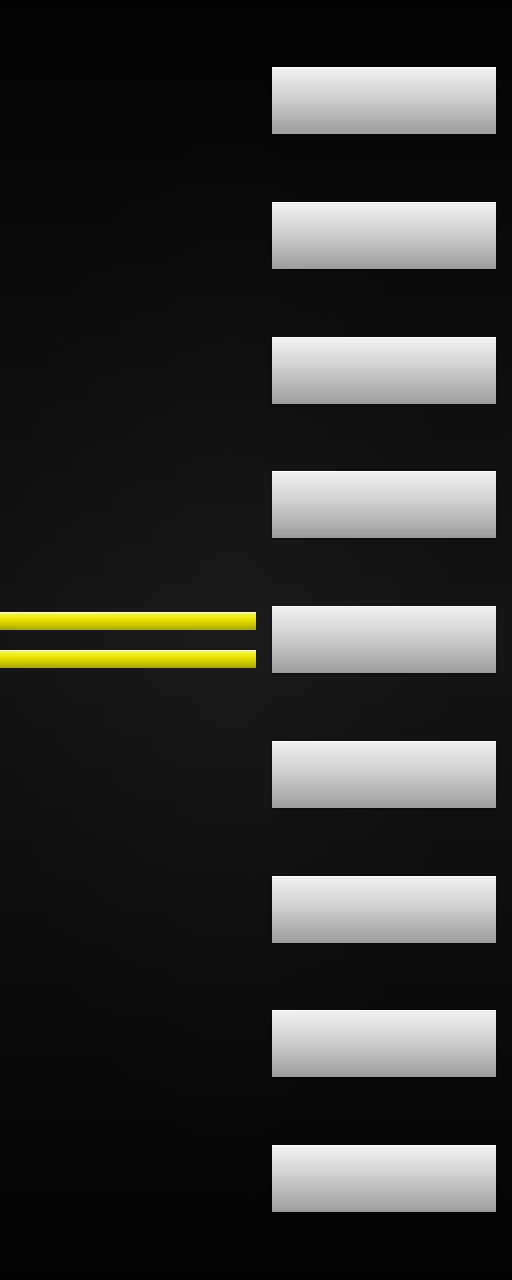 The image size is (512, 1280). What do you see at coordinates (128, 640) in the screenshot?
I see `level-marker` at bounding box center [128, 640].